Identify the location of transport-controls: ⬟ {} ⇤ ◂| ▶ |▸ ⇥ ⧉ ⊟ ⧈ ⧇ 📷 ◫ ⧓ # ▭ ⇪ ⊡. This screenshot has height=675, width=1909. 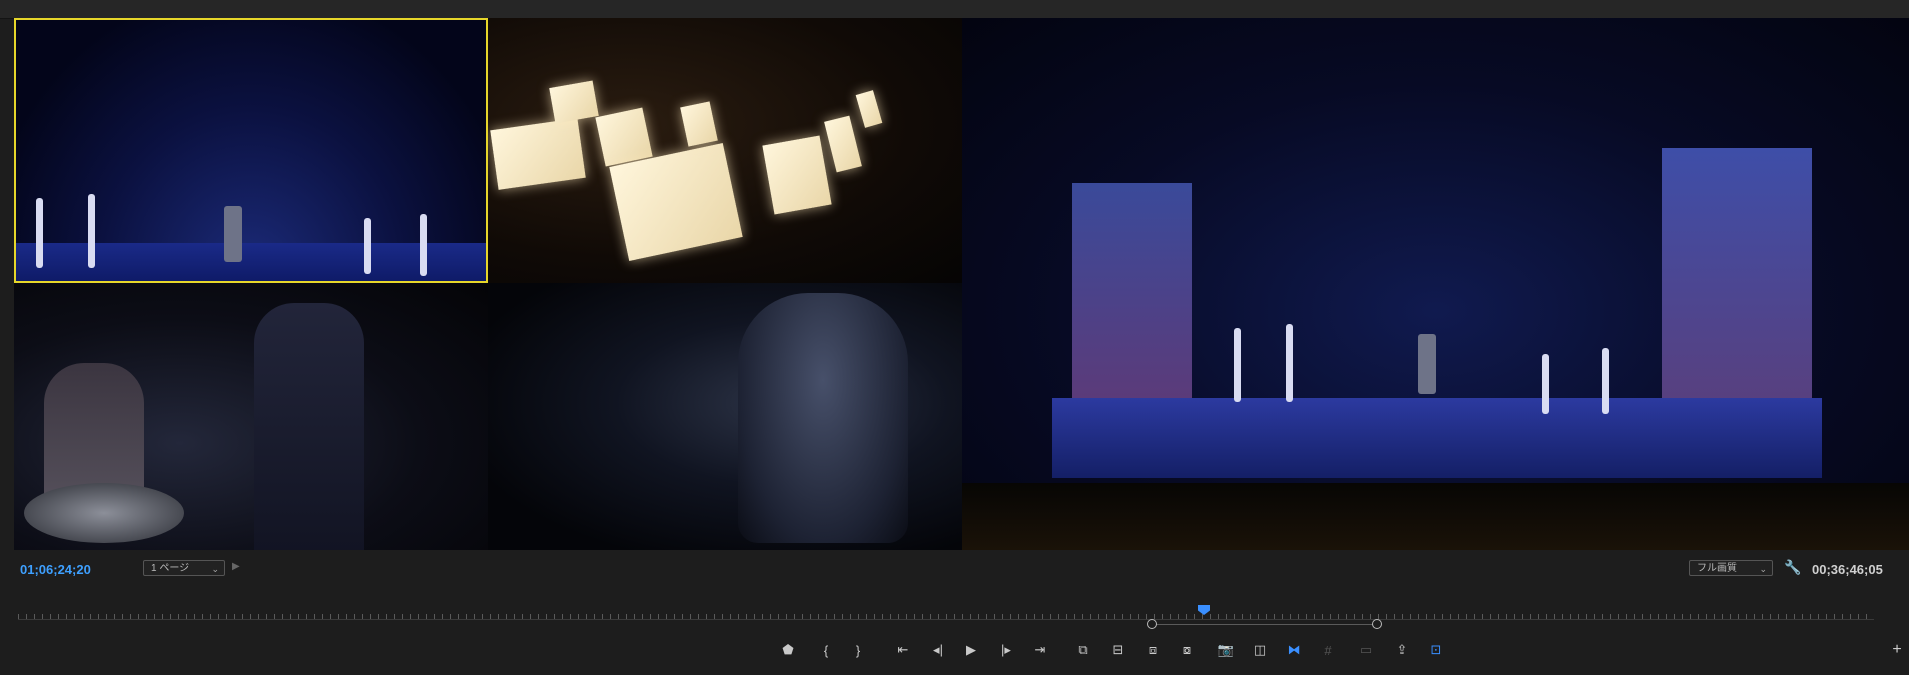
(954, 650).